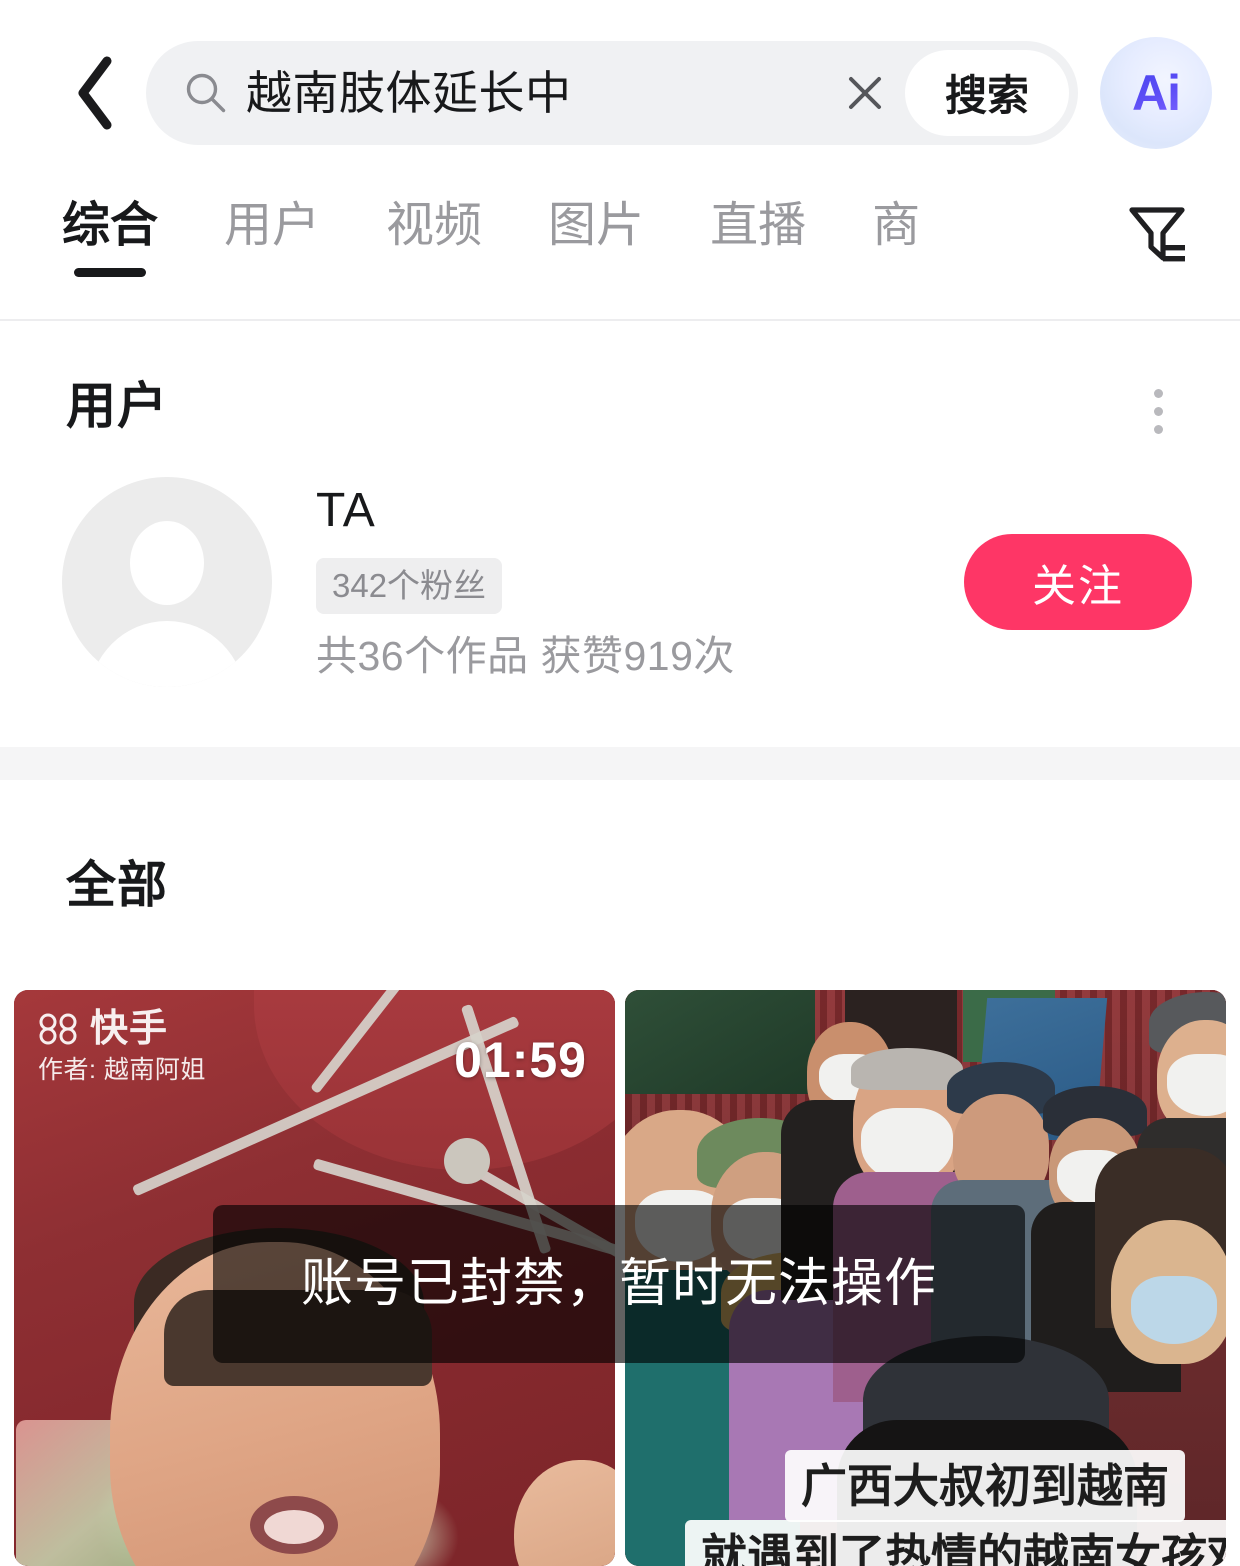 Image resolution: width=1240 pixels, height=1566 pixels. I want to click on toast-notification: 账号已封禁，暂时无法操作, so click(619, 1284).